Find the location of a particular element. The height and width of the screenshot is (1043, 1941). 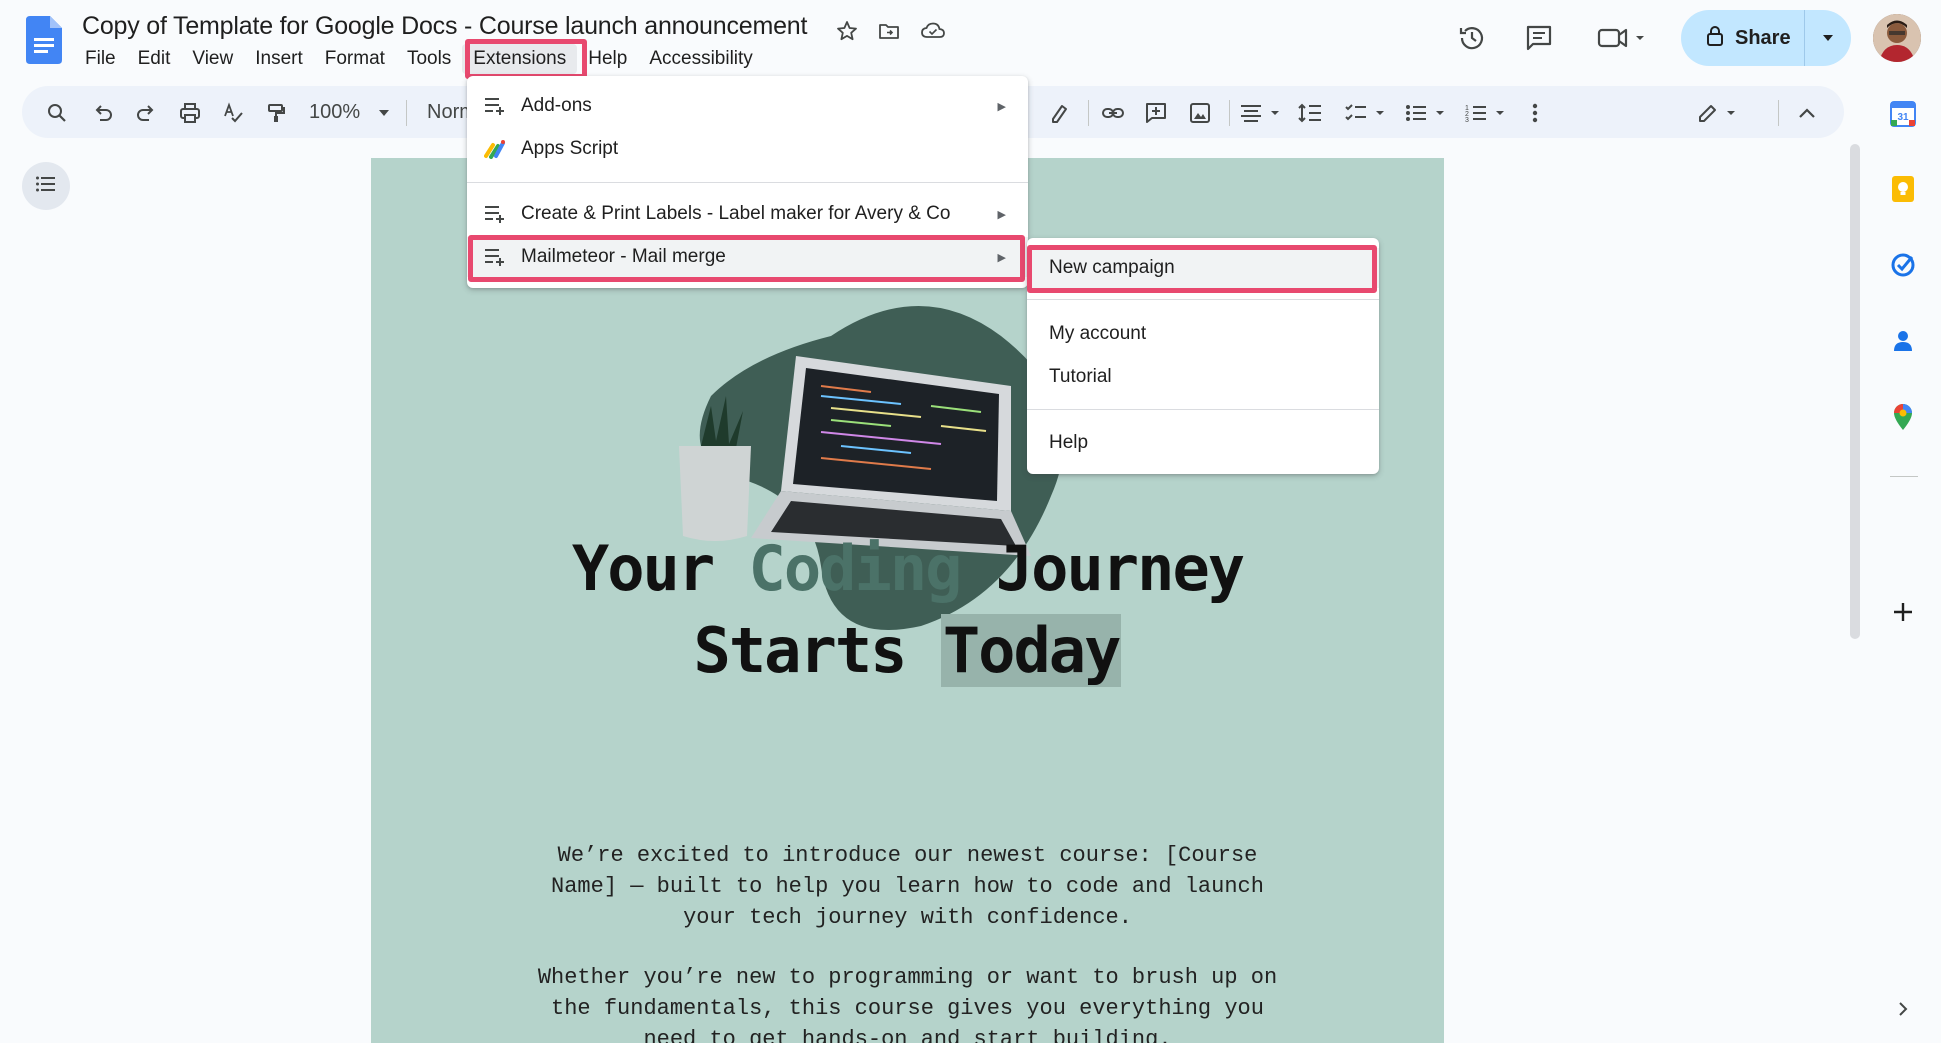

menu-tools: Tools is located at coordinates (429, 59).